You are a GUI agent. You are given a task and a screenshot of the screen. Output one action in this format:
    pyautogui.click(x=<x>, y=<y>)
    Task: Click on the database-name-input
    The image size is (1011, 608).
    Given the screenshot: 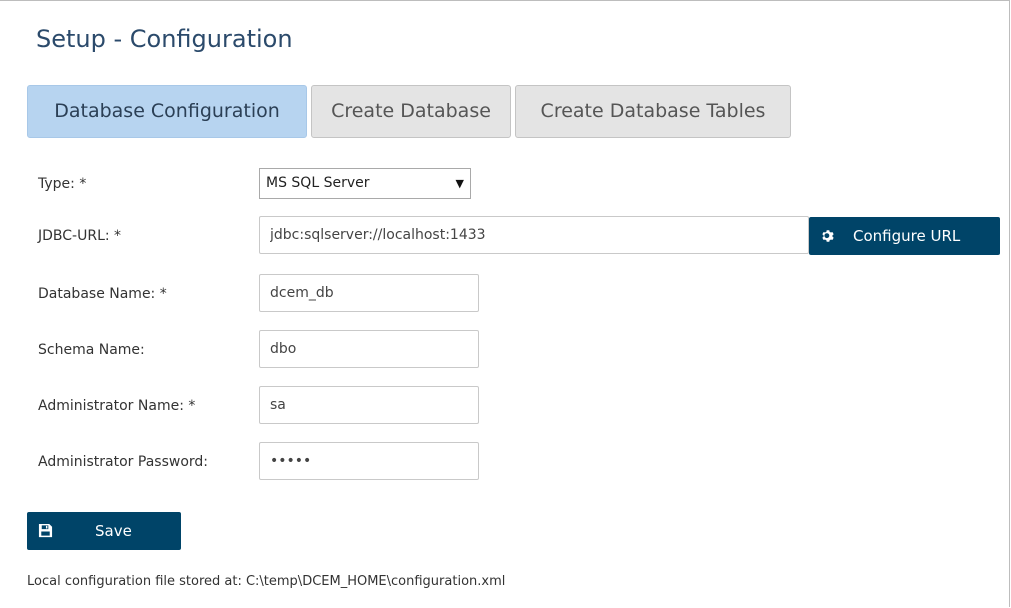 What is the action you would take?
    pyautogui.click(x=369, y=293)
    